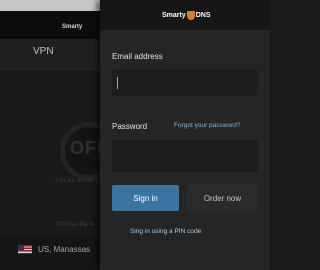  I want to click on text-cursor, so click(117, 83).